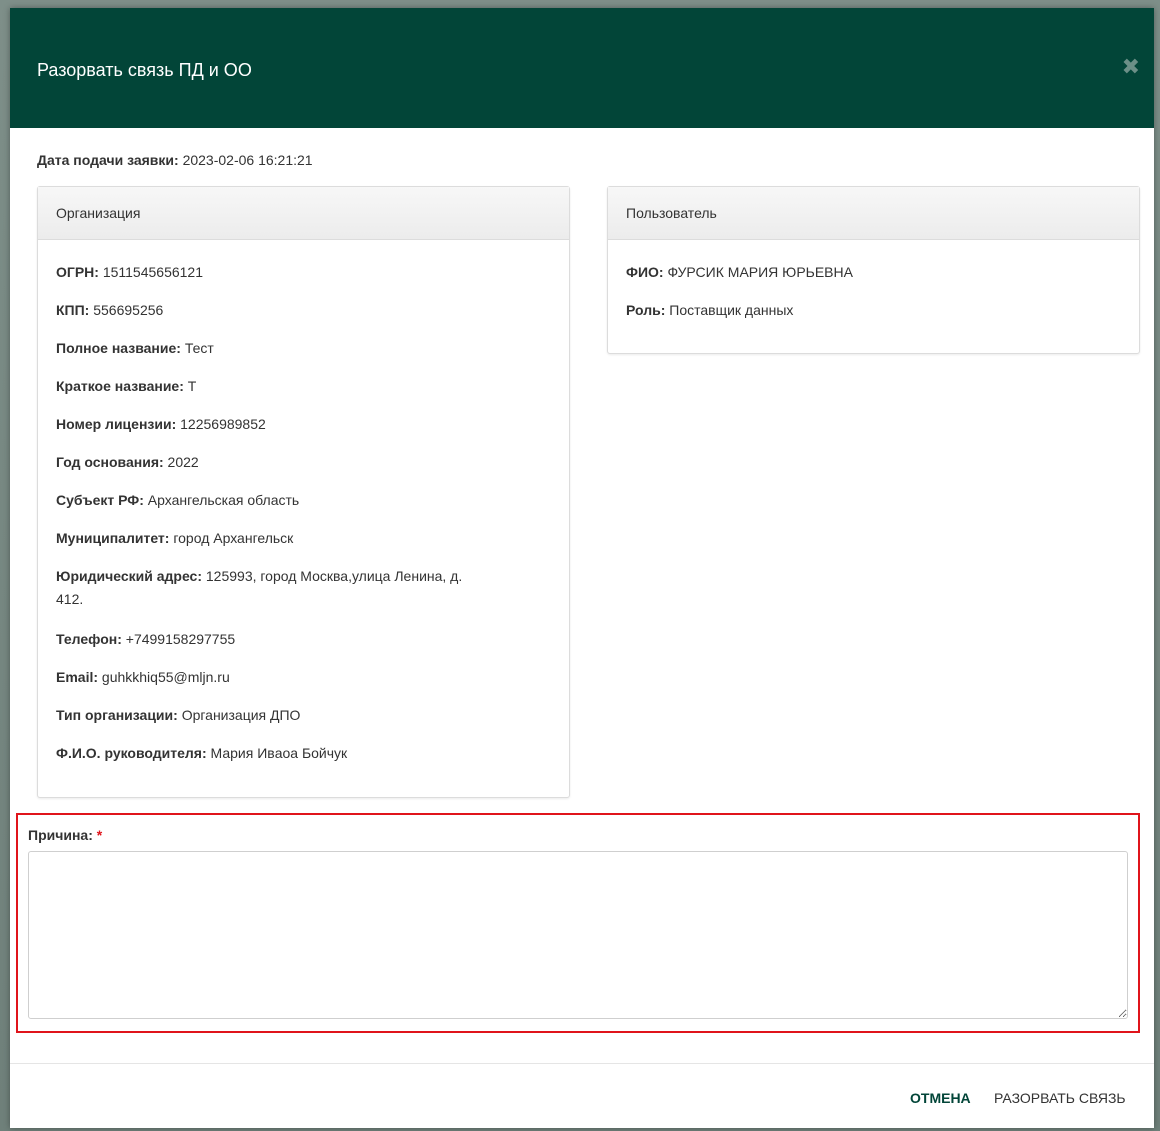  I want to click on field-label: Юридический адрес:, so click(129, 576).